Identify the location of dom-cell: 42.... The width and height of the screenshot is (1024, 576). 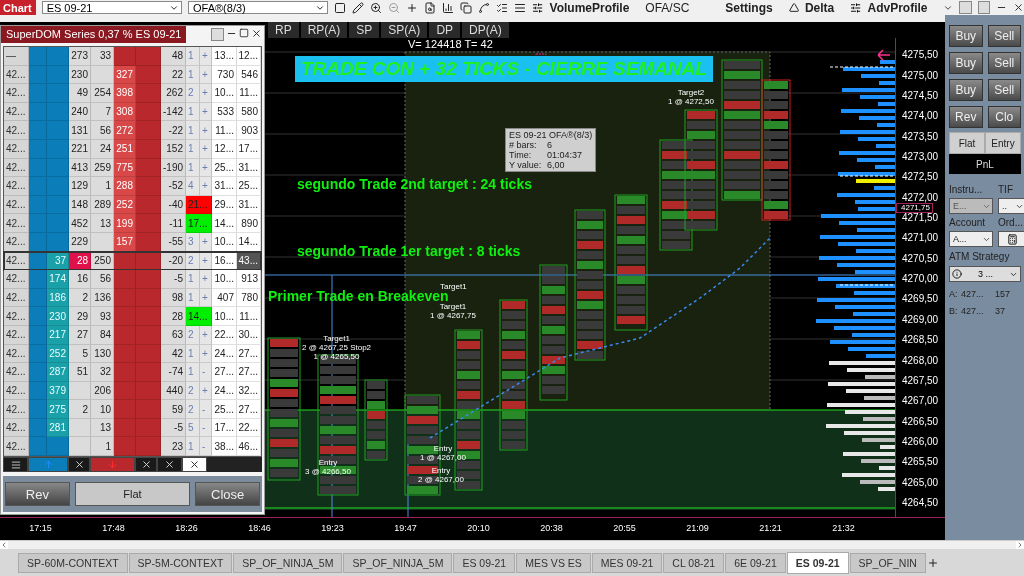
(16, 316).